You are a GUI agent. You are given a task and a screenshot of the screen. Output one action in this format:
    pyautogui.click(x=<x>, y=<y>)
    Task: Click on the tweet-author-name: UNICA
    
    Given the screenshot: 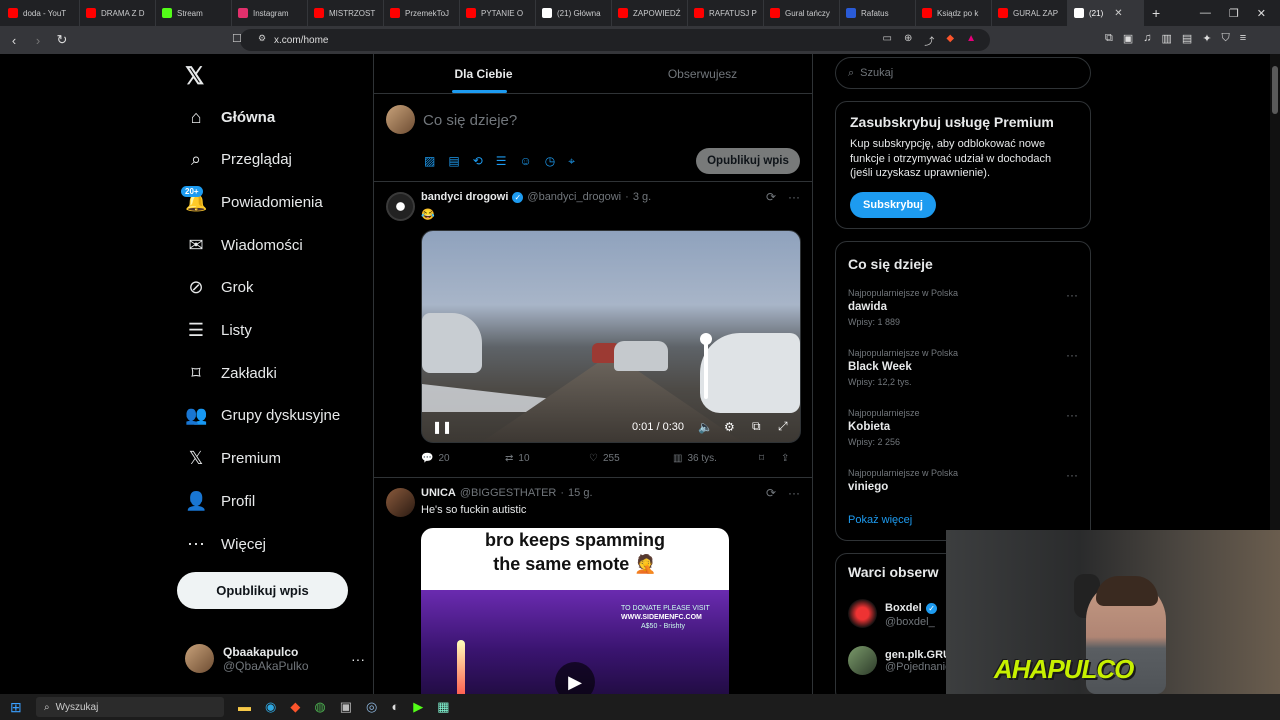 What is the action you would take?
    pyautogui.click(x=438, y=493)
    